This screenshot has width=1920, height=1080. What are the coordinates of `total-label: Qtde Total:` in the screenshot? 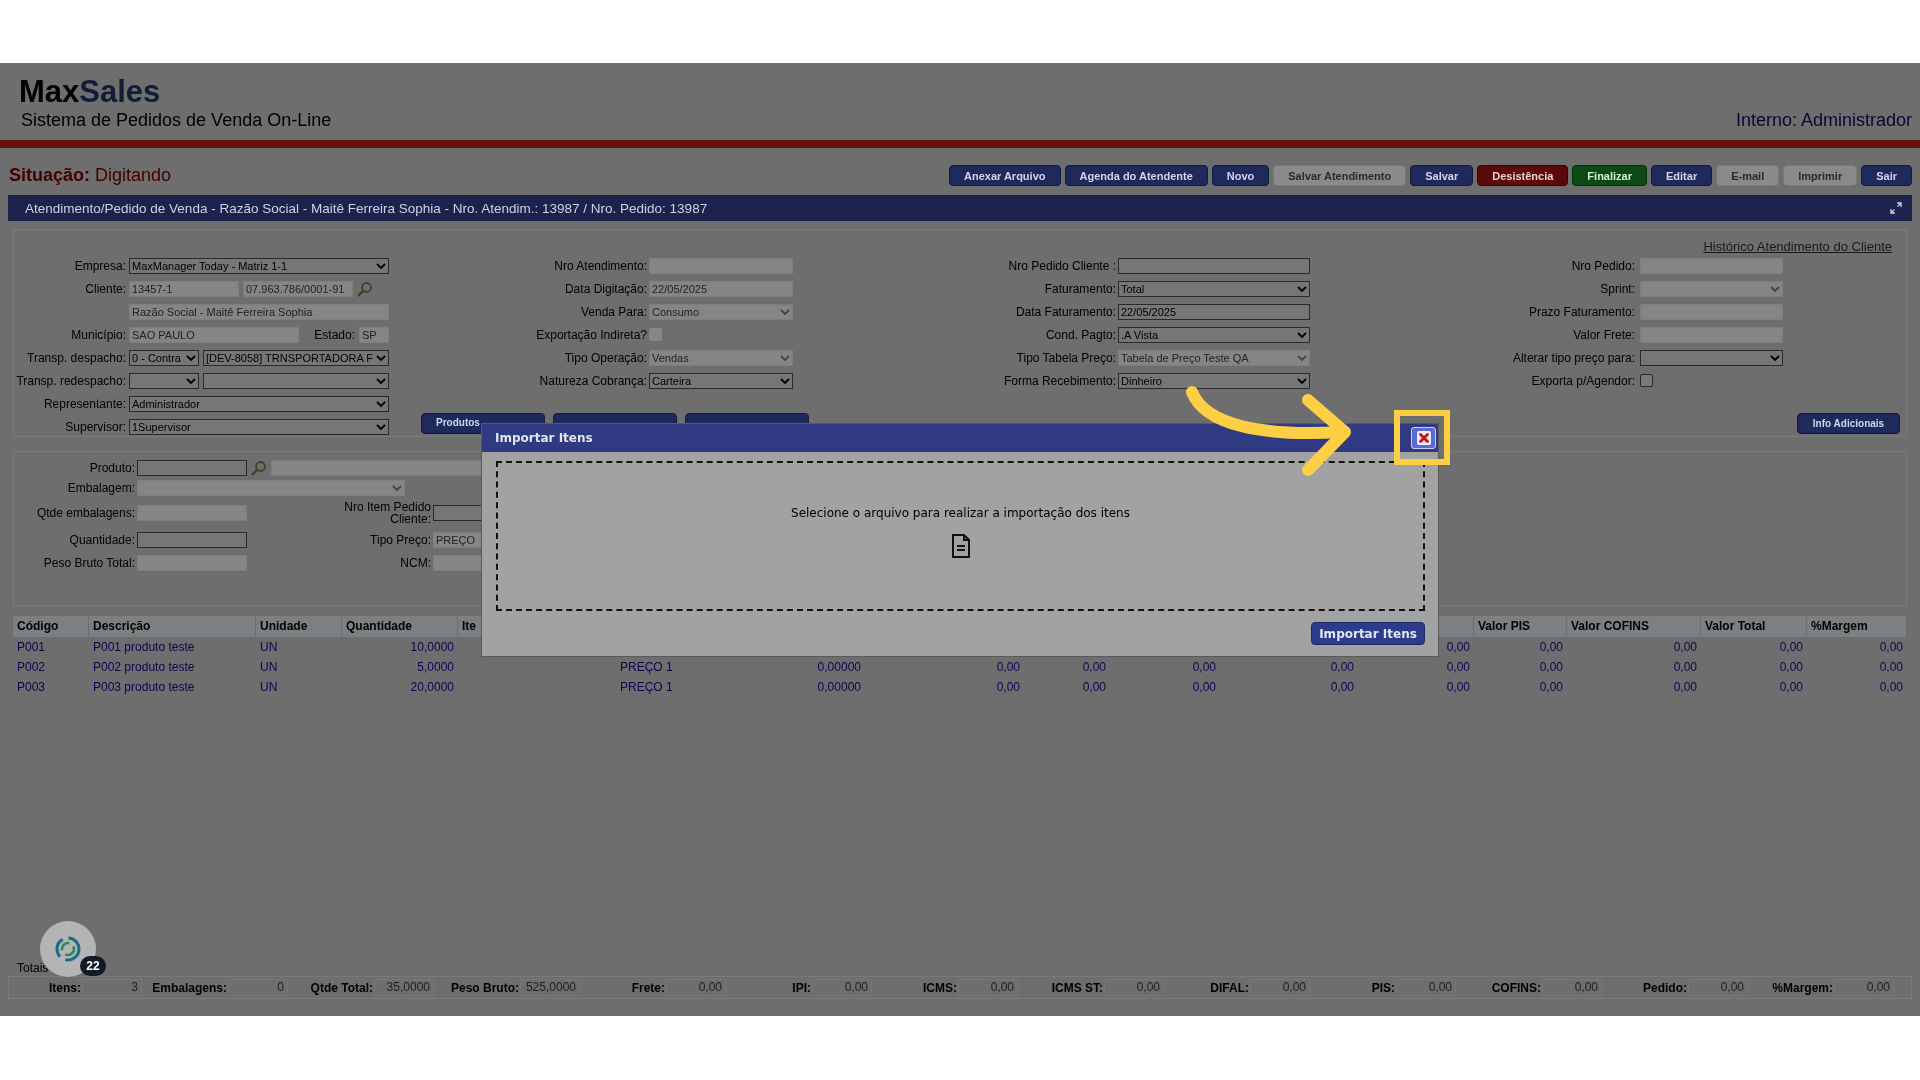 It's located at (341, 987).